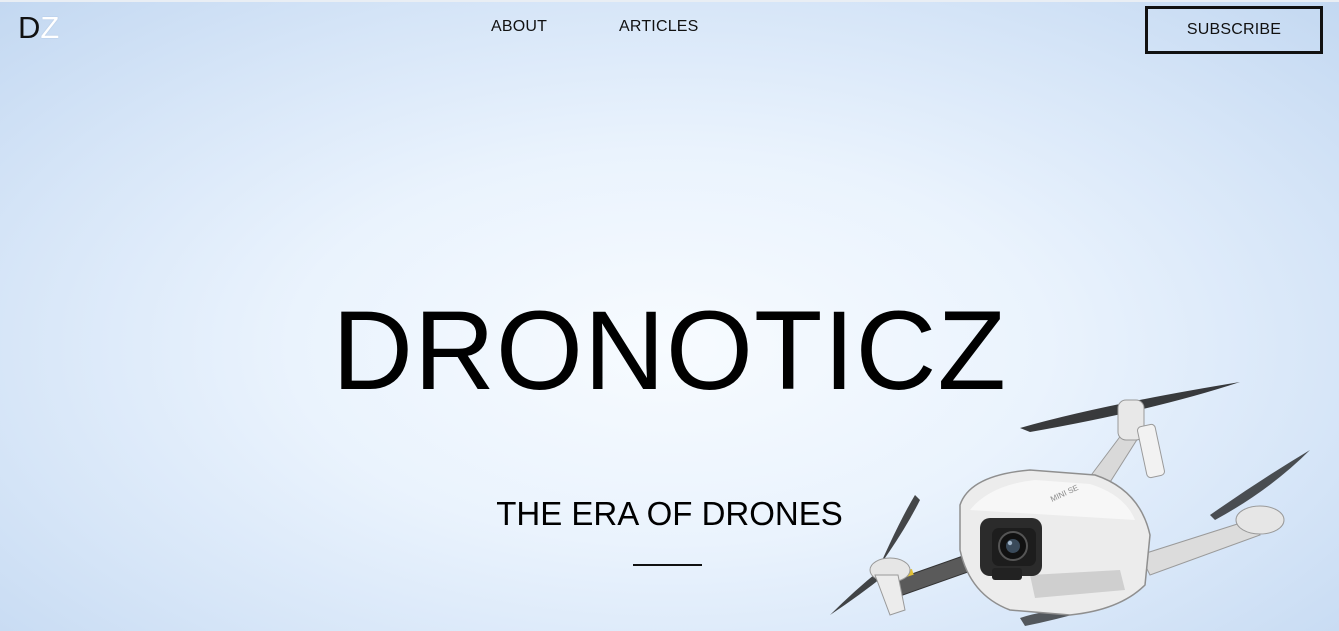 Image resolution: width=1339 pixels, height=631 pixels. What do you see at coordinates (50, 27) in the screenshot?
I see `logo-letter-z: Z` at bounding box center [50, 27].